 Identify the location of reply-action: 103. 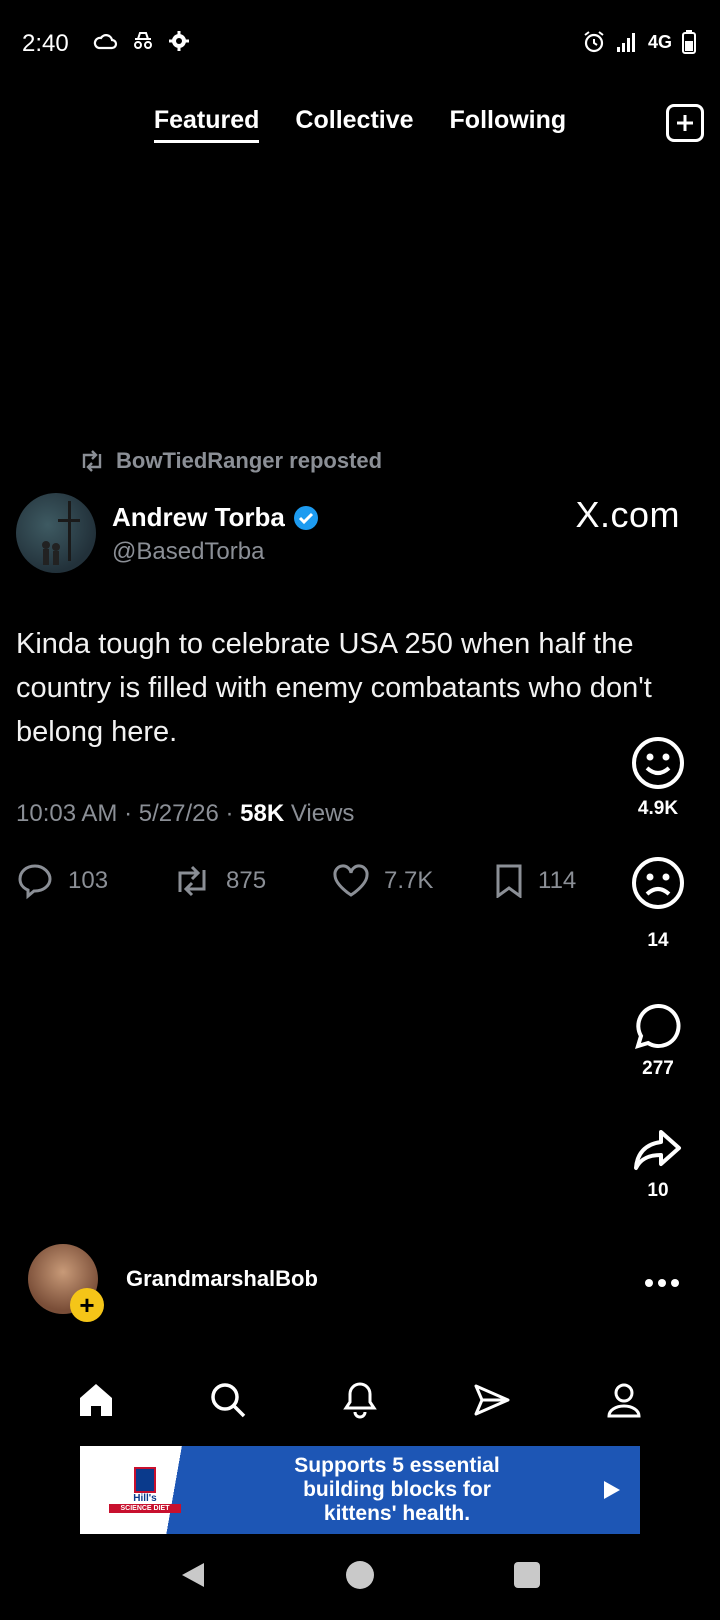
(94, 881).